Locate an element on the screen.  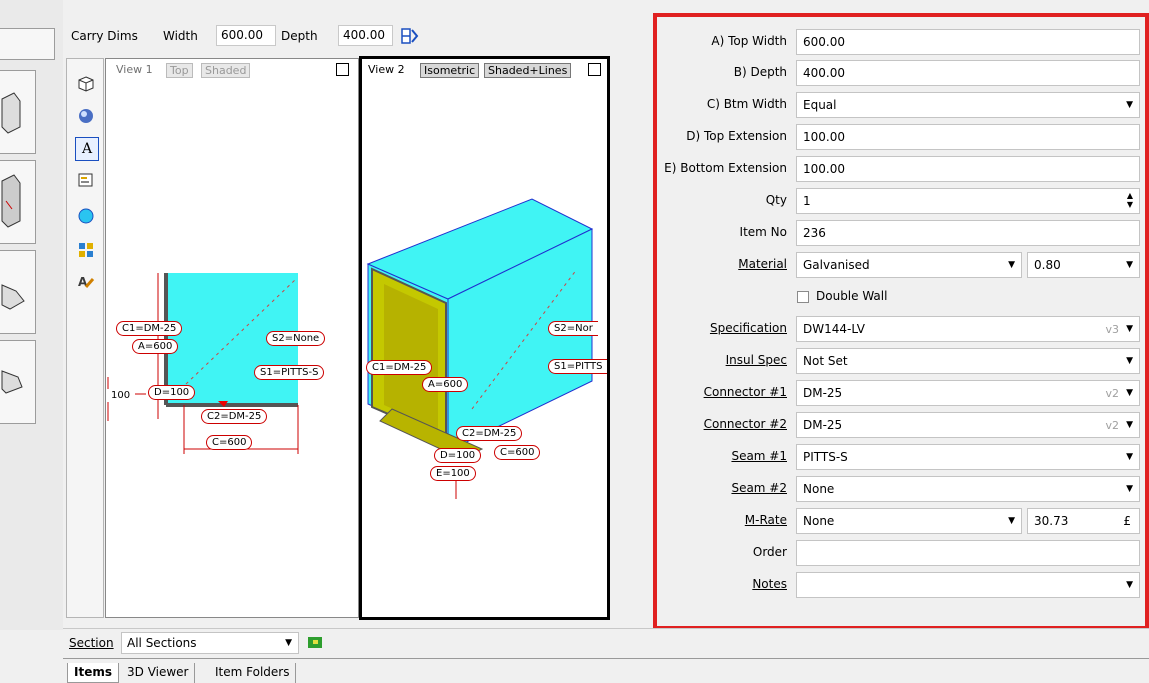
seam1-label: Seam #1 is located at coordinates (759, 456).